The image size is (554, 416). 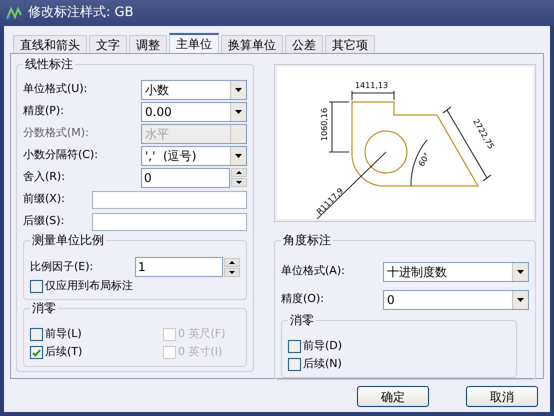 What do you see at coordinates (36, 352) in the screenshot?
I see `check-icon` at bounding box center [36, 352].